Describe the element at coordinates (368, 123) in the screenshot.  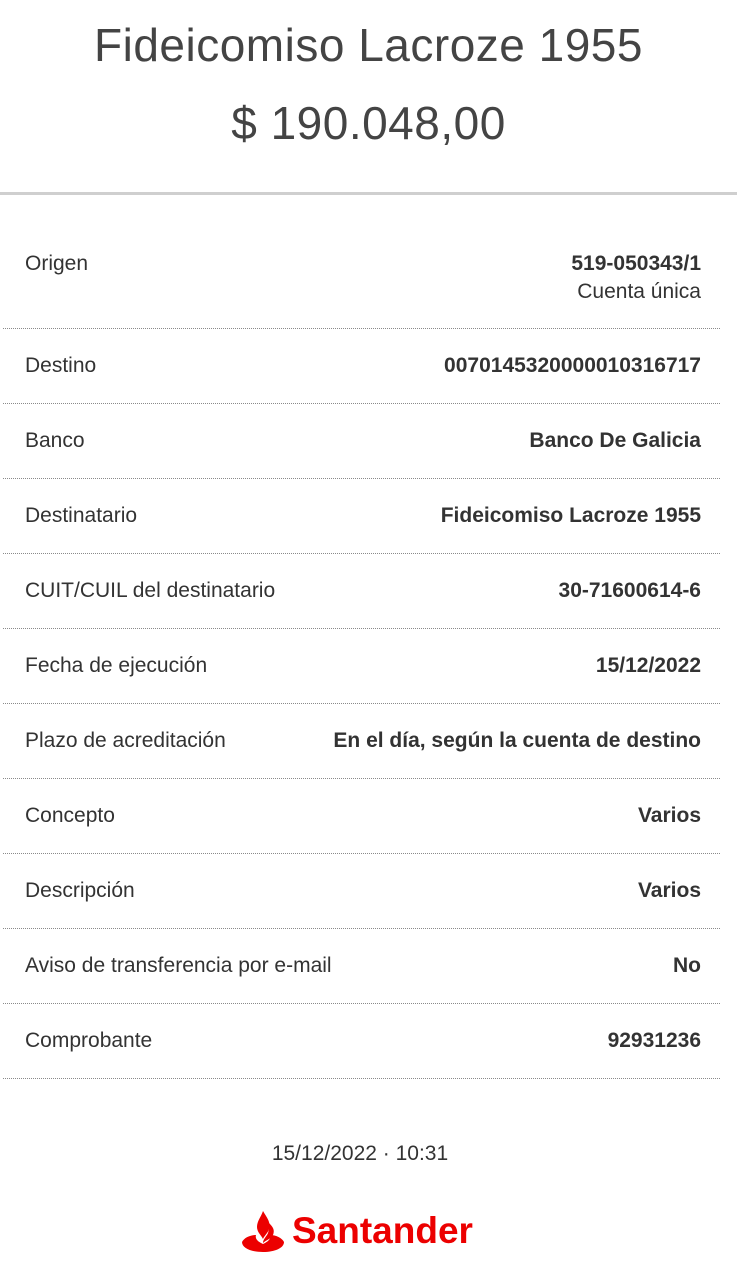
I see `transfer-amount: $ 190.048,00` at that location.